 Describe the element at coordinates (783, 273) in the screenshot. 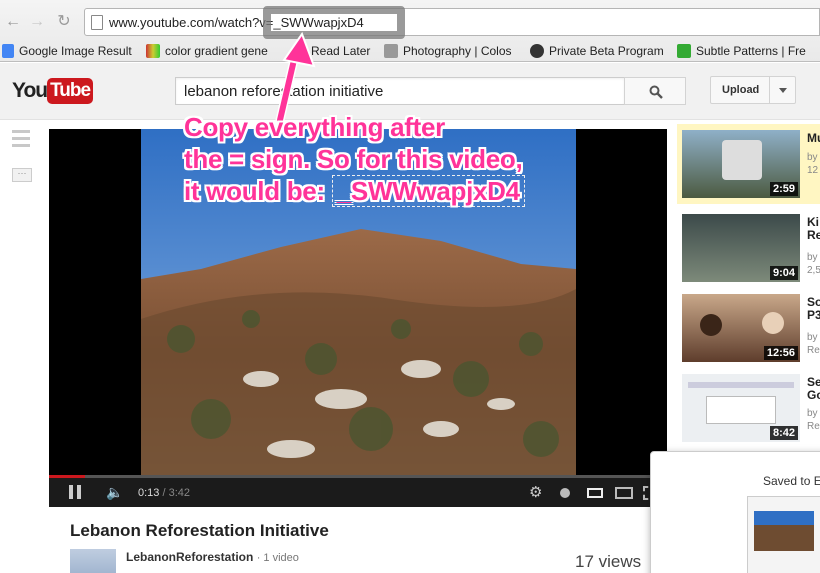

I see `duration-badge: 9:04` at that location.